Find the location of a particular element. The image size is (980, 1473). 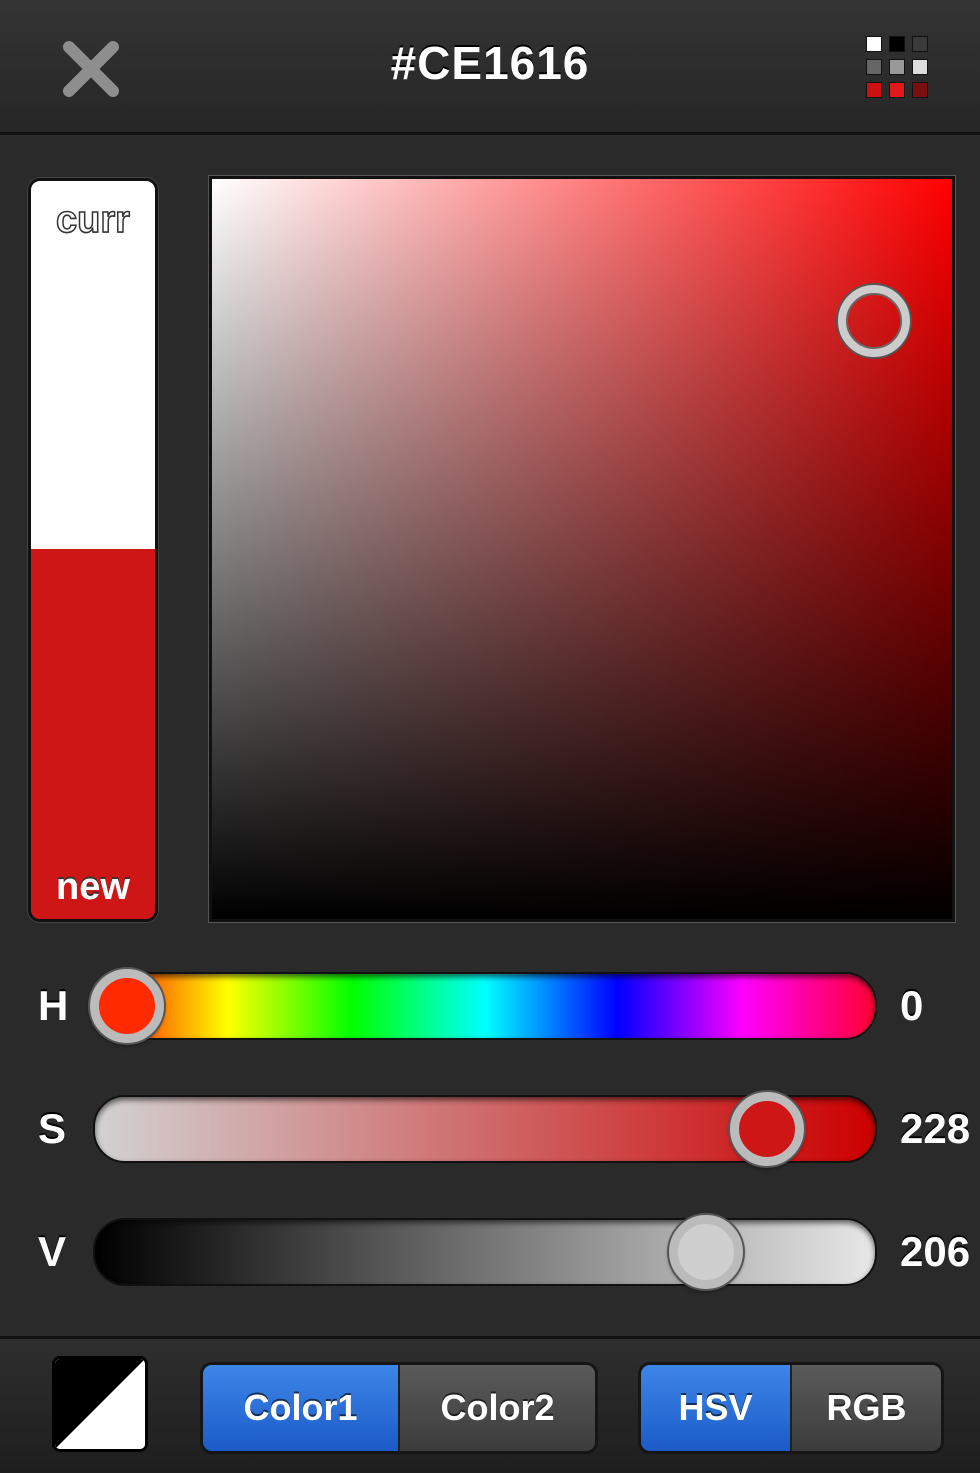

color-compare-swatch: curr new is located at coordinates (93, 550).